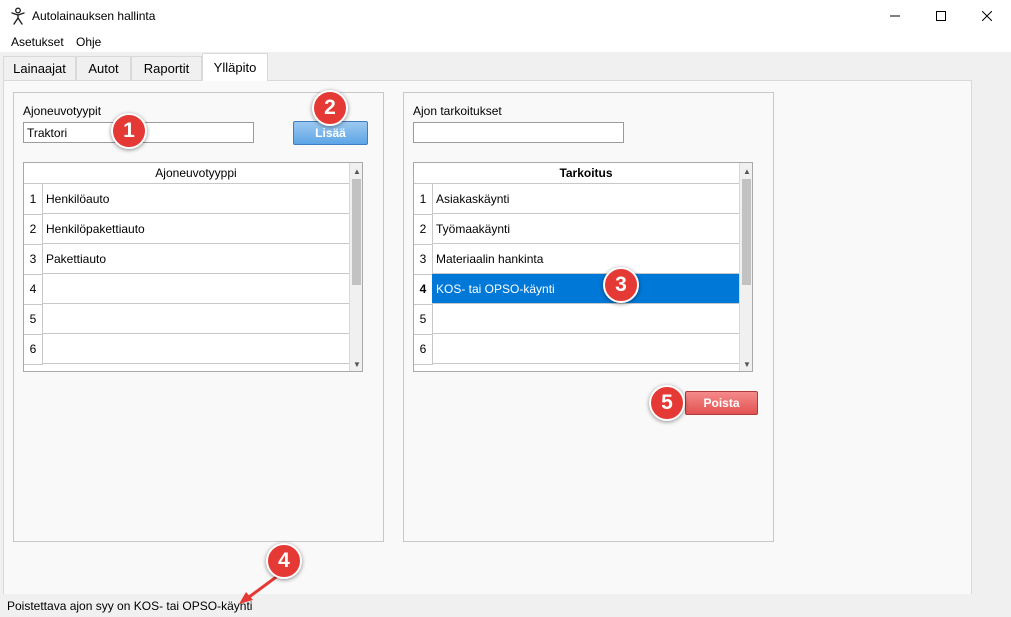  What do you see at coordinates (505, 42) in the screenshot?
I see `menu-bar` at bounding box center [505, 42].